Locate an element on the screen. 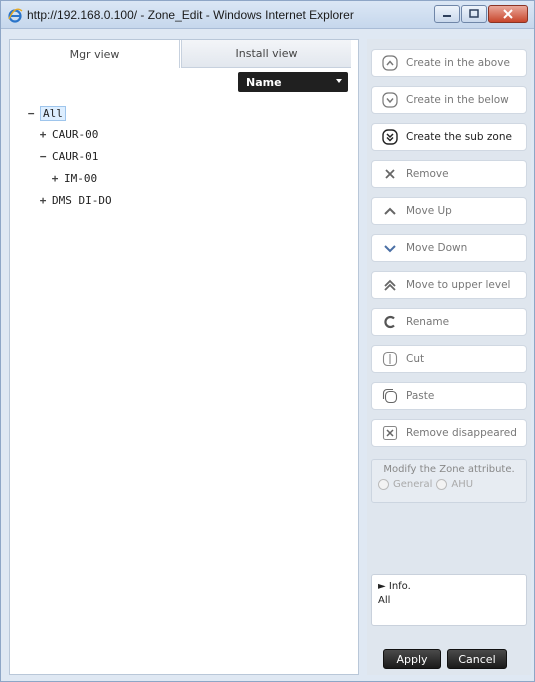  tree-node-all: − All is located at coordinates (46, 113).